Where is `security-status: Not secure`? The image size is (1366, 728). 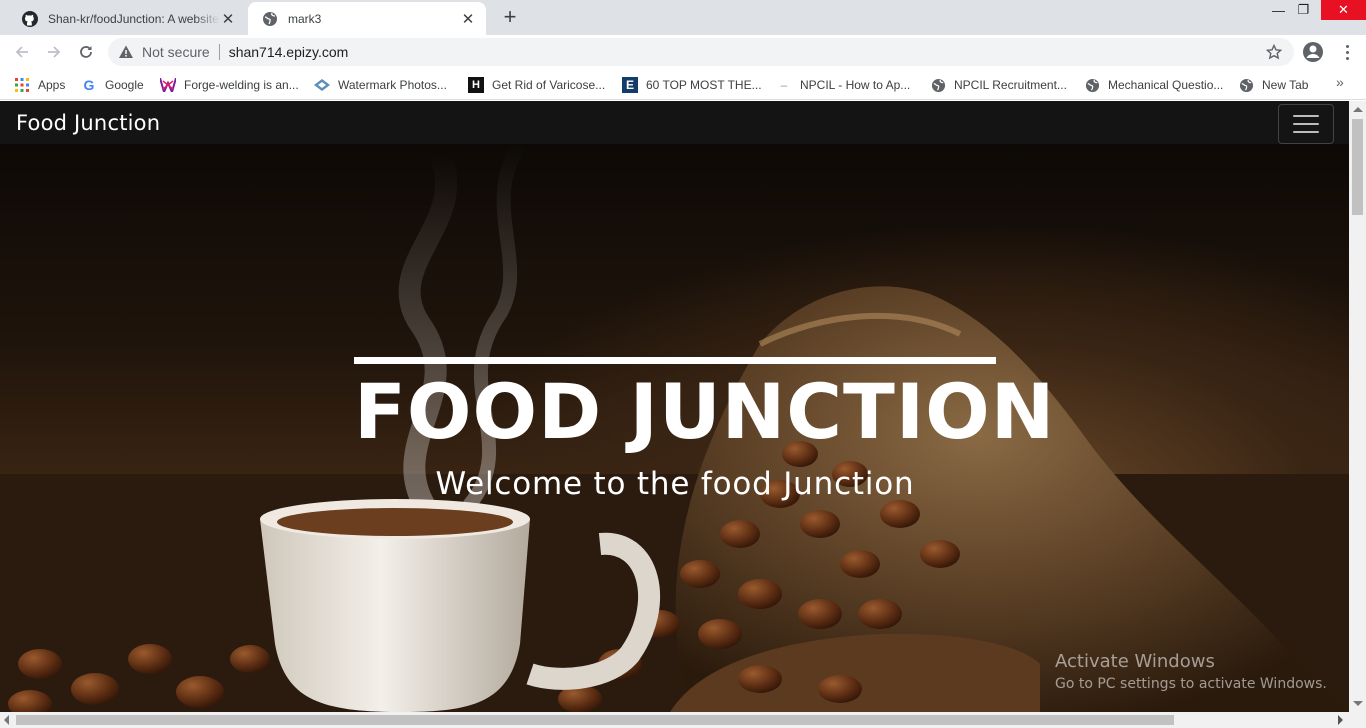
security-status: Not secure is located at coordinates (176, 52).